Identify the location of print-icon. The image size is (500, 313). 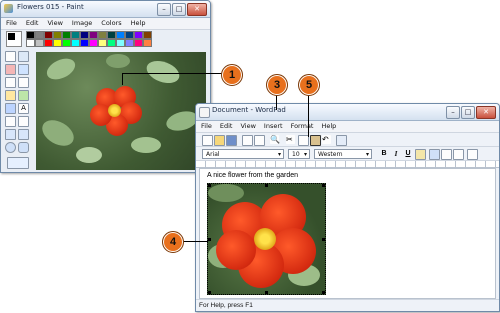
(247, 140).